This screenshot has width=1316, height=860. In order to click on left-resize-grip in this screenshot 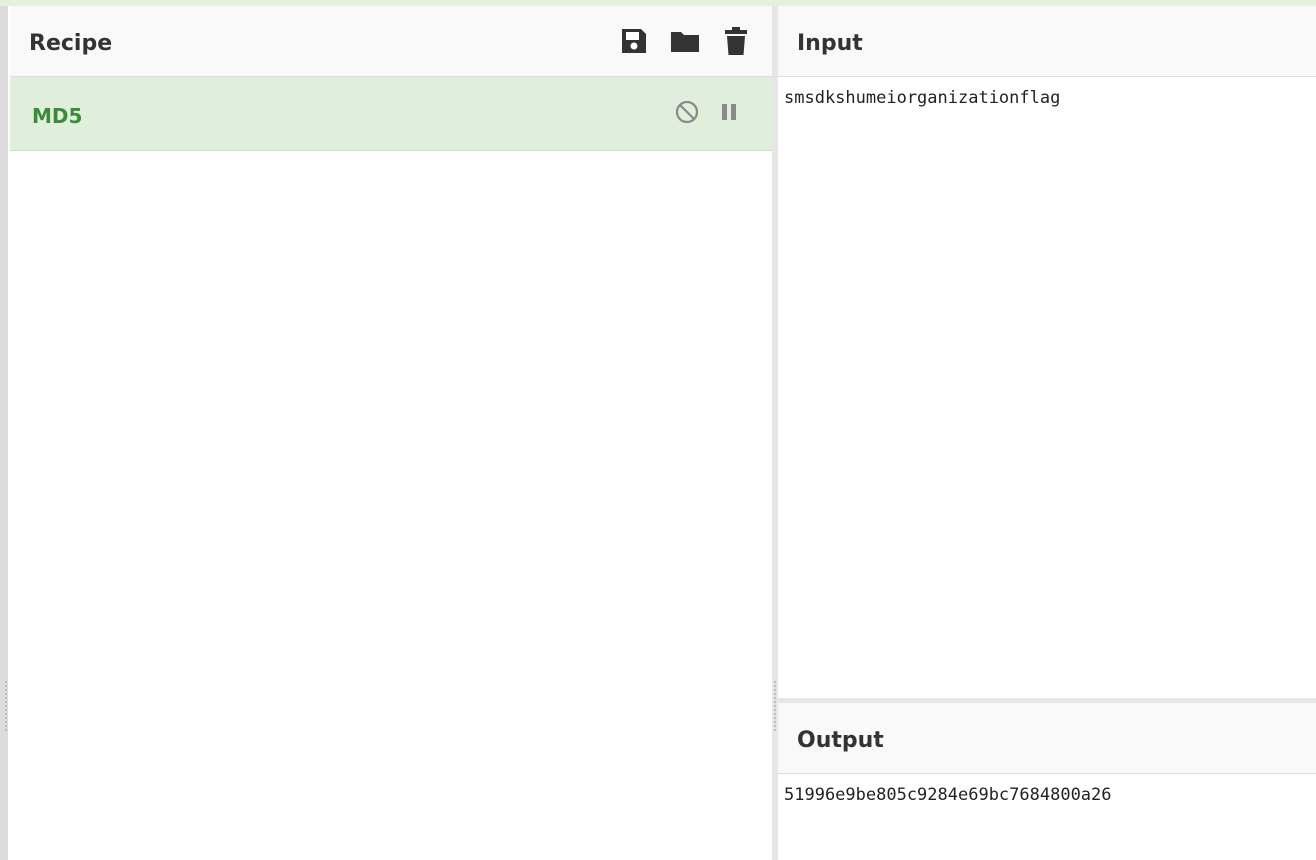, I will do `click(7, 706)`.